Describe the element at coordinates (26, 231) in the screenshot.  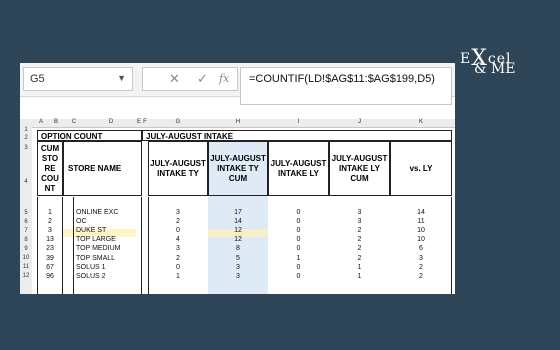
I see `row-header-7: 7` at that location.